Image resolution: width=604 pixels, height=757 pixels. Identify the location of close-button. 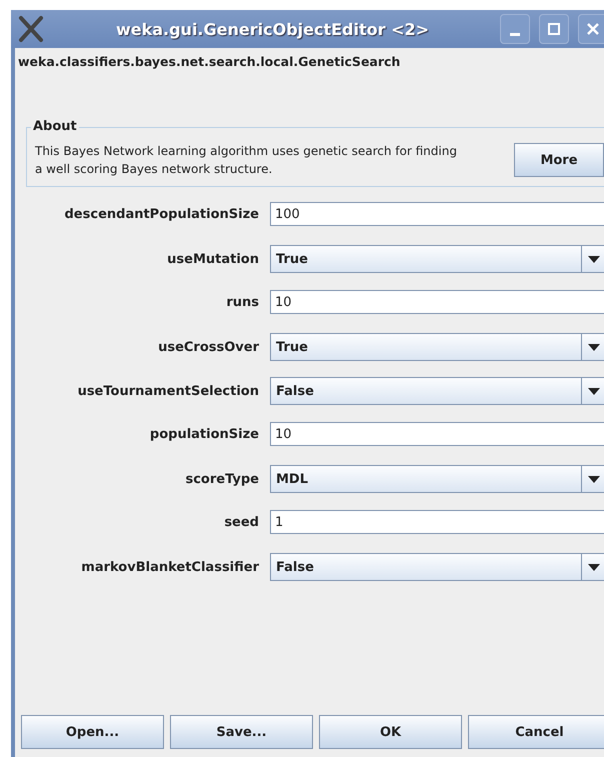
(591, 29).